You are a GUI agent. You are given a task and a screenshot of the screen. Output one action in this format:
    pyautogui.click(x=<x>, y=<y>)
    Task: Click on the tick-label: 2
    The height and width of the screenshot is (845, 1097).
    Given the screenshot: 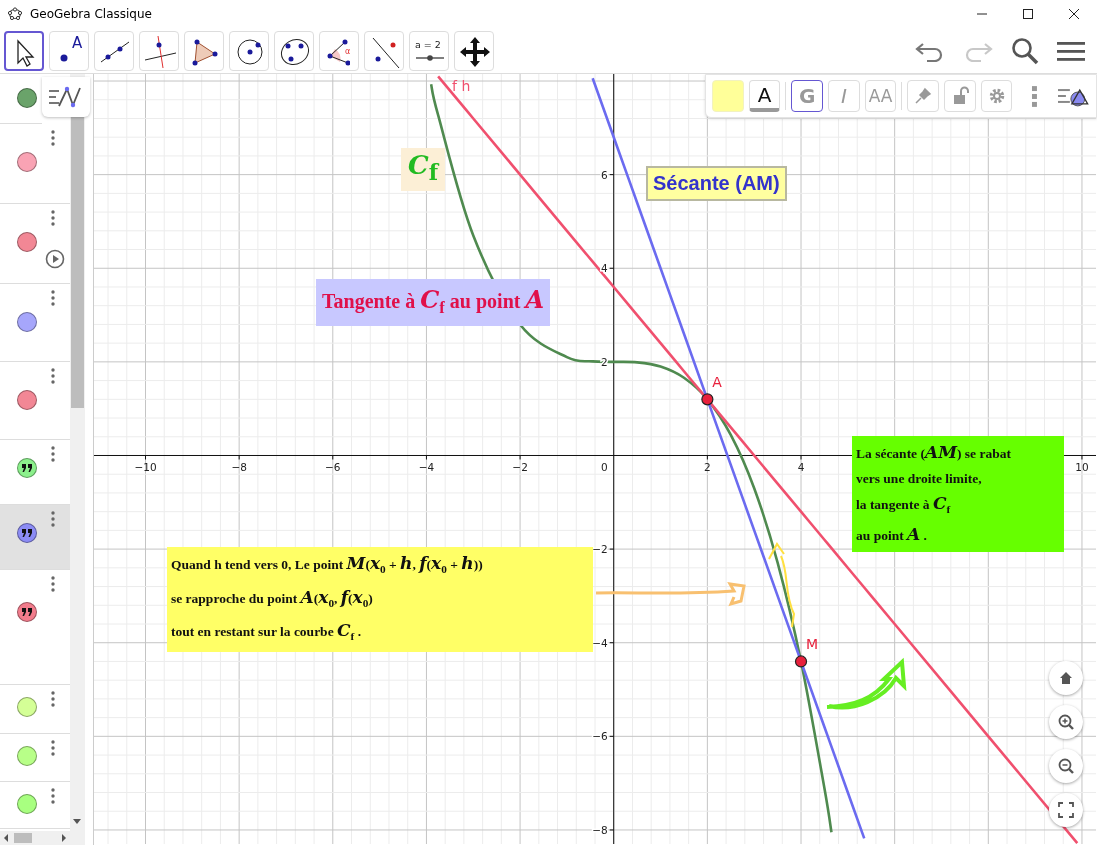 What is the action you would take?
    pyautogui.click(x=707, y=467)
    